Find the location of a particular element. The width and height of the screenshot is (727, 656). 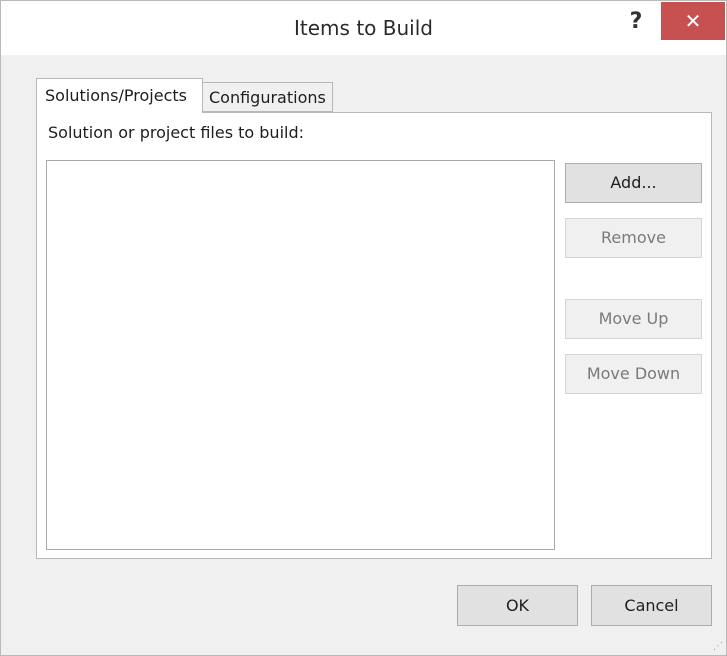

window-title: Items to Build is located at coordinates (363, 28).